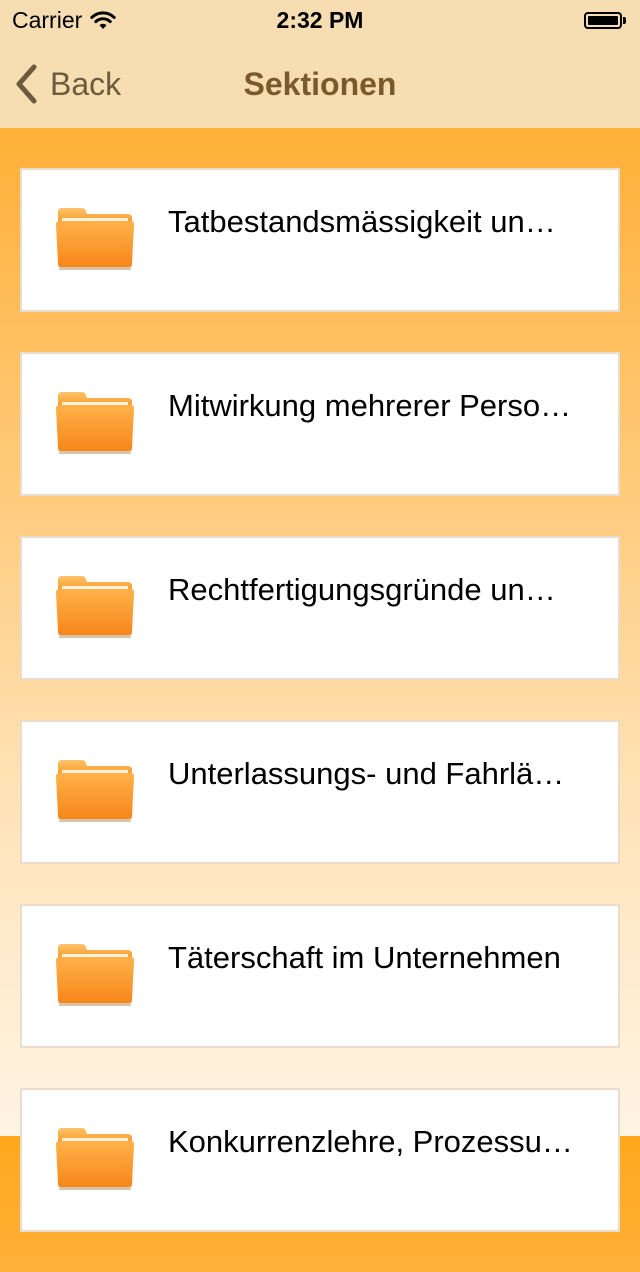 The width and height of the screenshot is (640, 1272). Describe the element at coordinates (320, 976) in the screenshot. I see `list-item: Täterschaft im Unternehmen` at that location.